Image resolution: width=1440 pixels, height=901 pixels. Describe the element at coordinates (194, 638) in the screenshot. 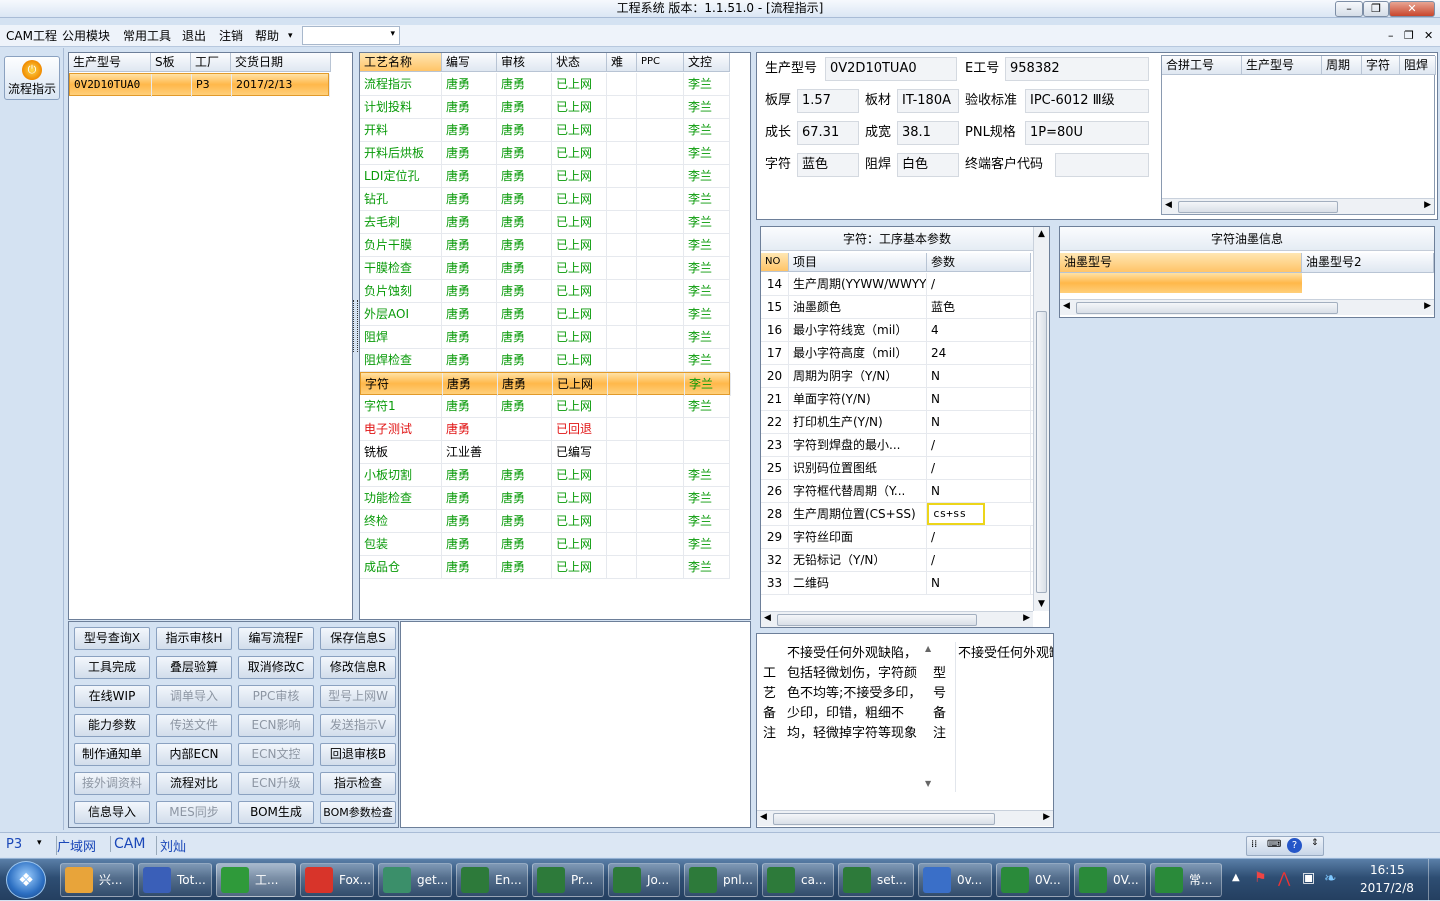

I see `action-button-0-1: 指示审核H` at that location.